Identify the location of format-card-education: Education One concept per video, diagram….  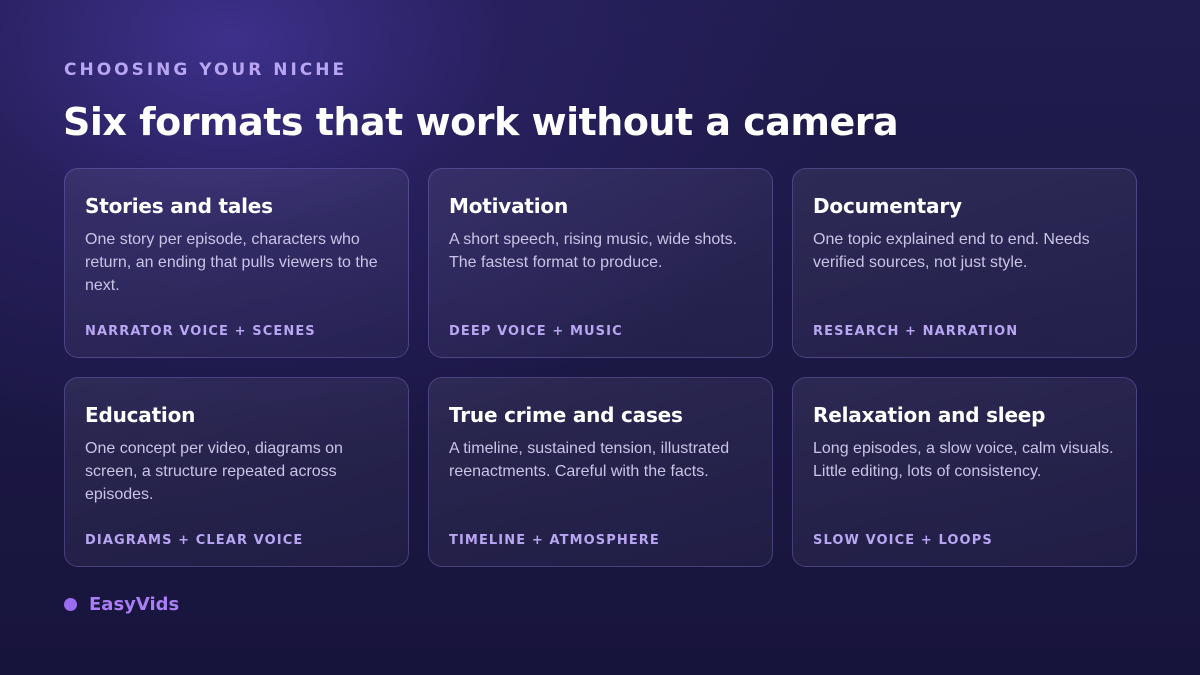
(236, 472).